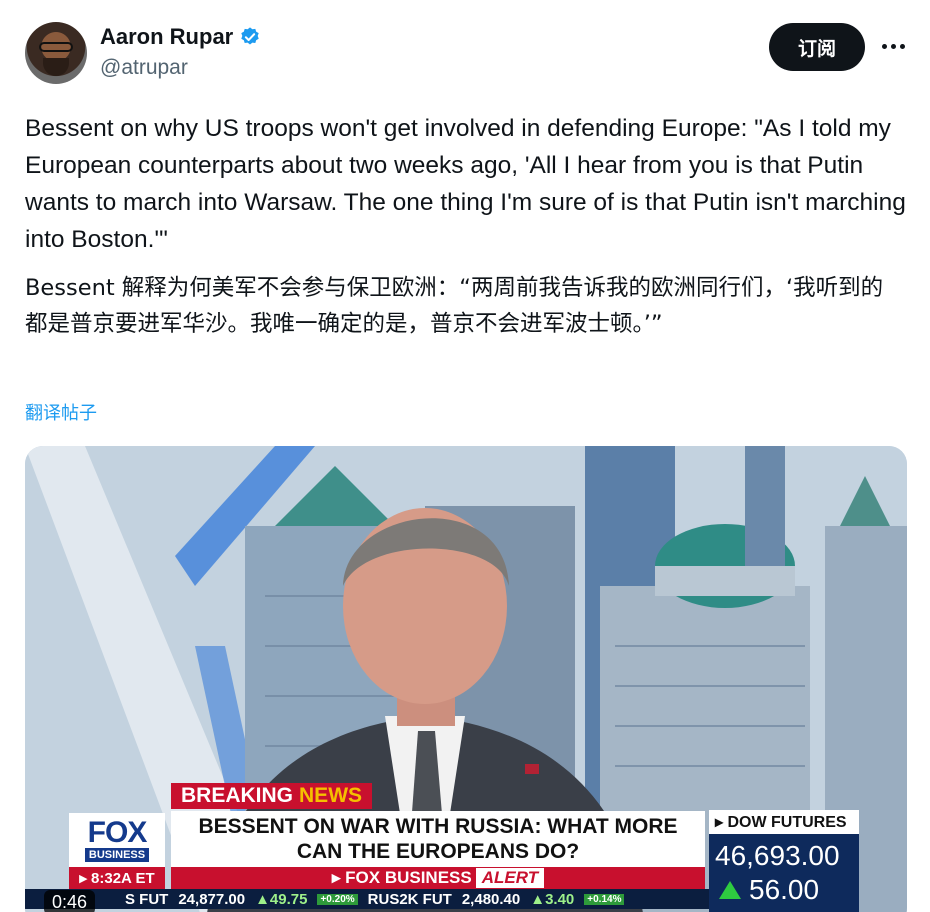 The width and height of the screenshot is (930, 912). What do you see at coordinates (401, 877) in the screenshot?
I see `alert-prefix: ▸ FOX BUSINESS` at bounding box center [401, 877].